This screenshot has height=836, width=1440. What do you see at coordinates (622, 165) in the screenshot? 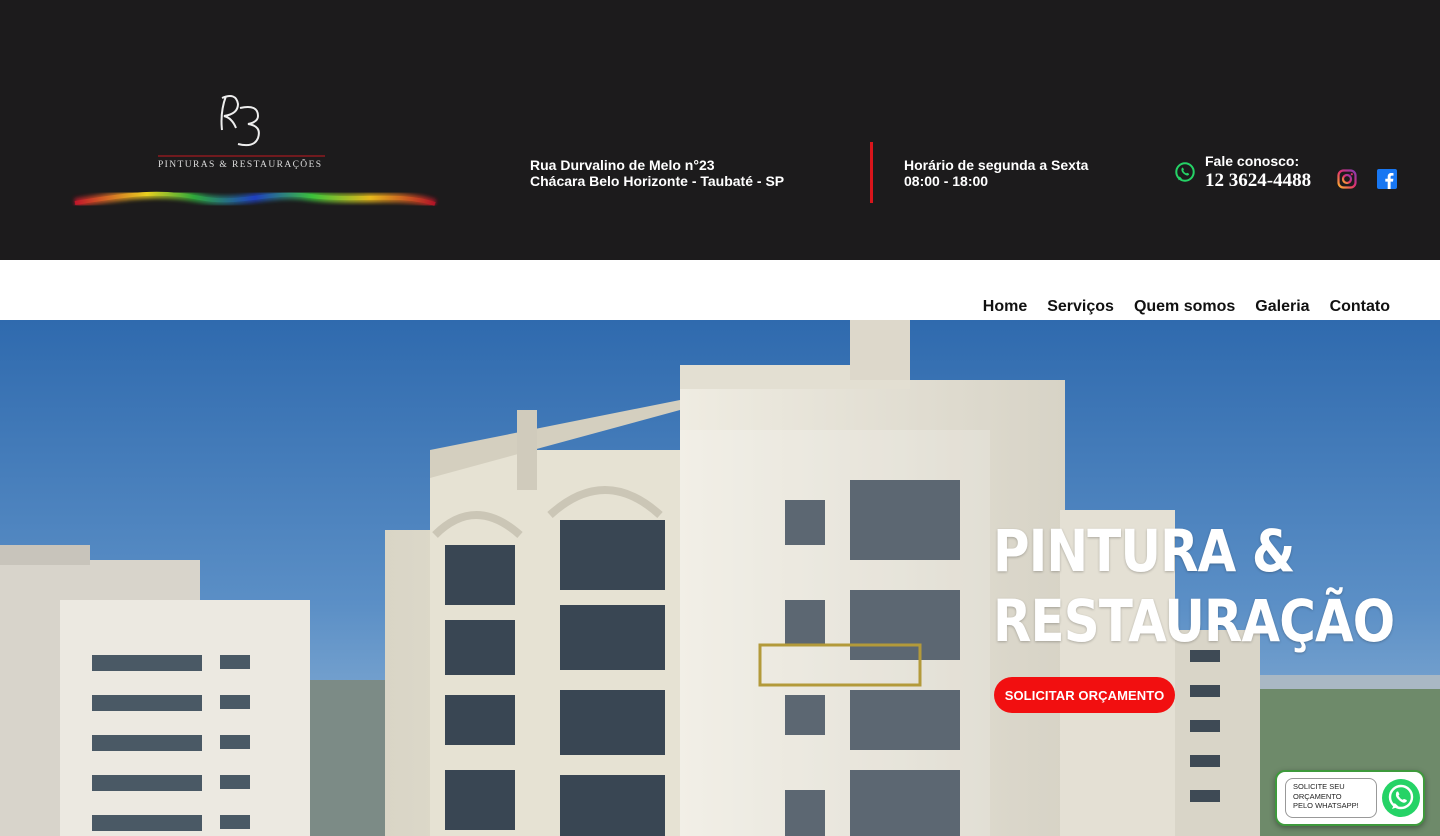
I see `address-line-1: Rua Durvalino de Melo n°23` at bounding box center [622, 165].